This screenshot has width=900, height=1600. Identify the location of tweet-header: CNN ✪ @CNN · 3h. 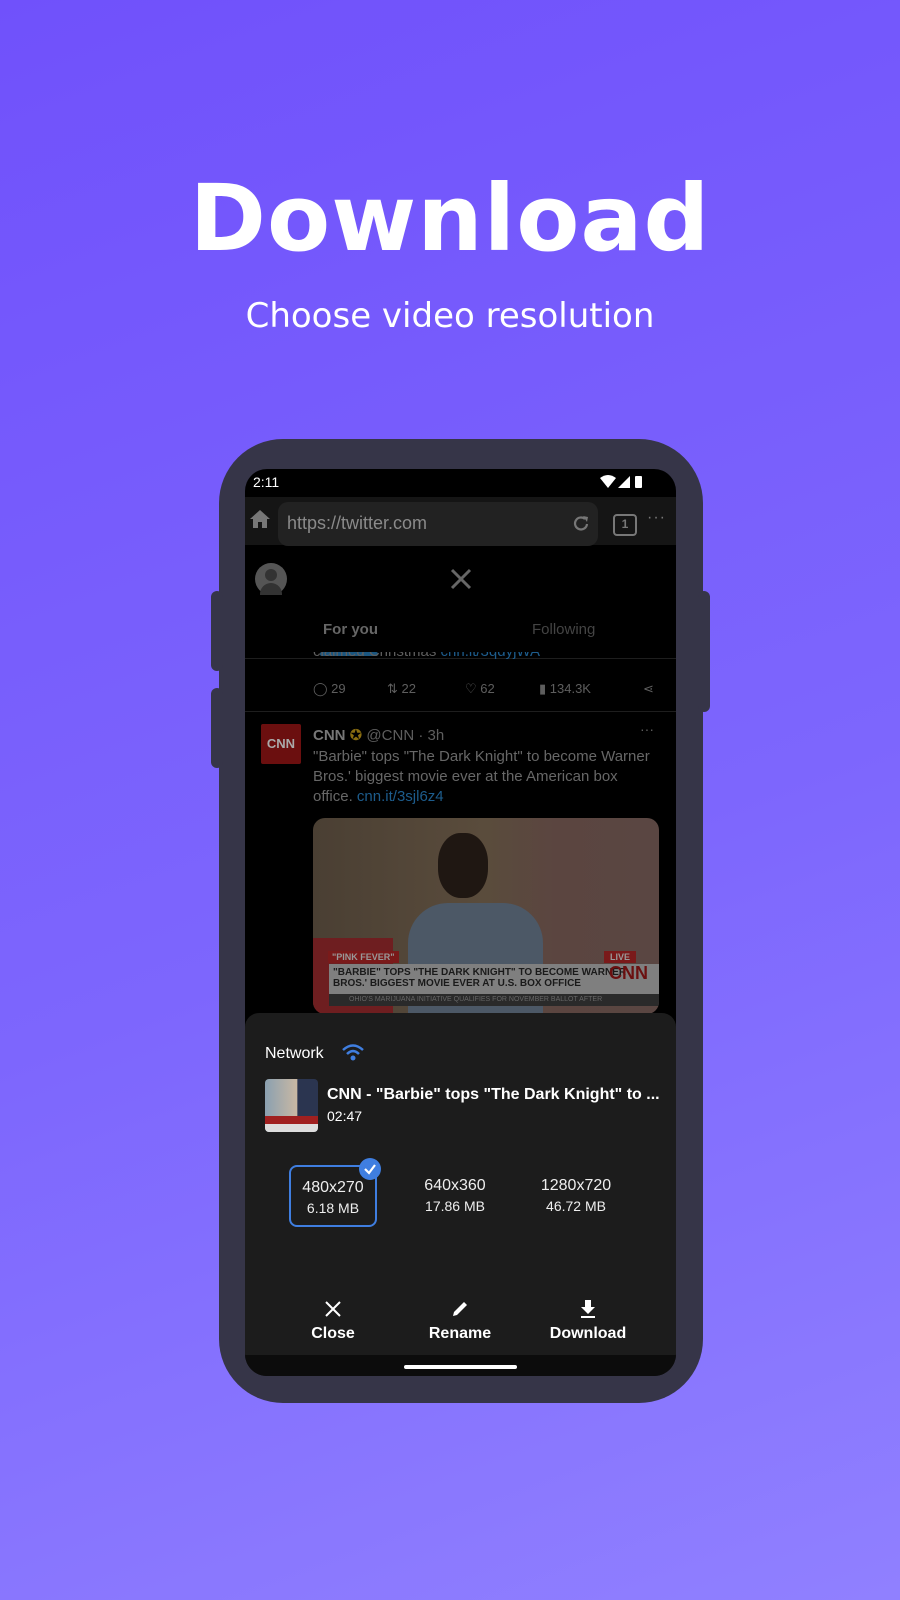
(378, 735).